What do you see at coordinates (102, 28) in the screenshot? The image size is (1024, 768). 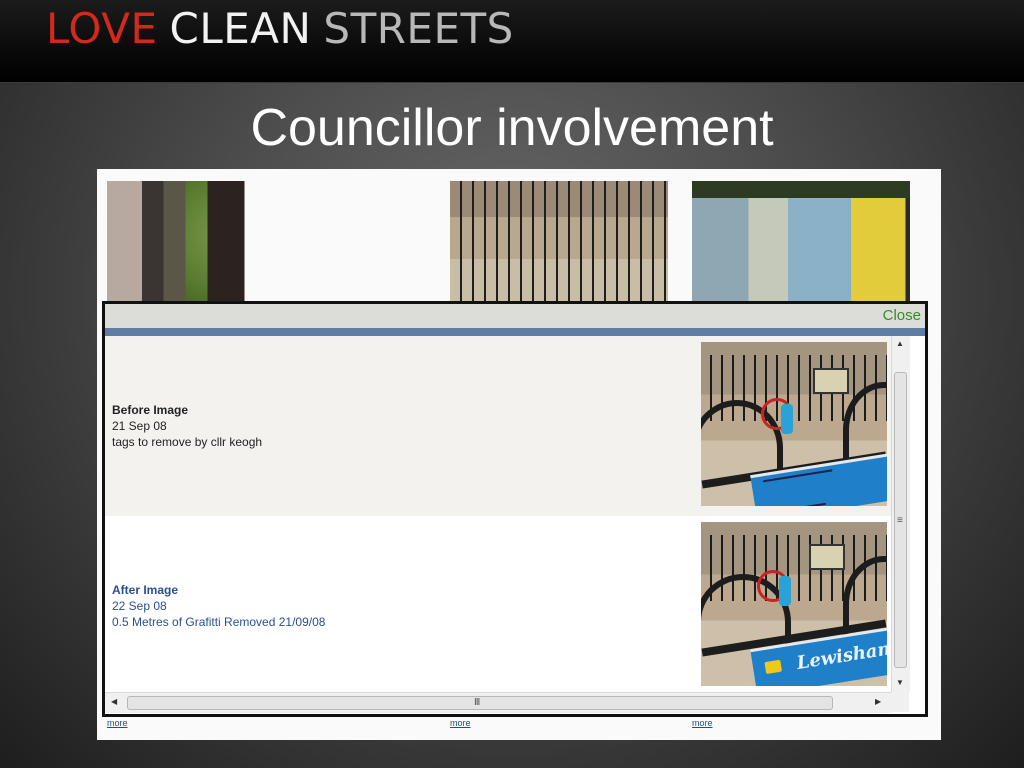 I see `logo-word-love: LOVE` at bounding box center [102, 28].